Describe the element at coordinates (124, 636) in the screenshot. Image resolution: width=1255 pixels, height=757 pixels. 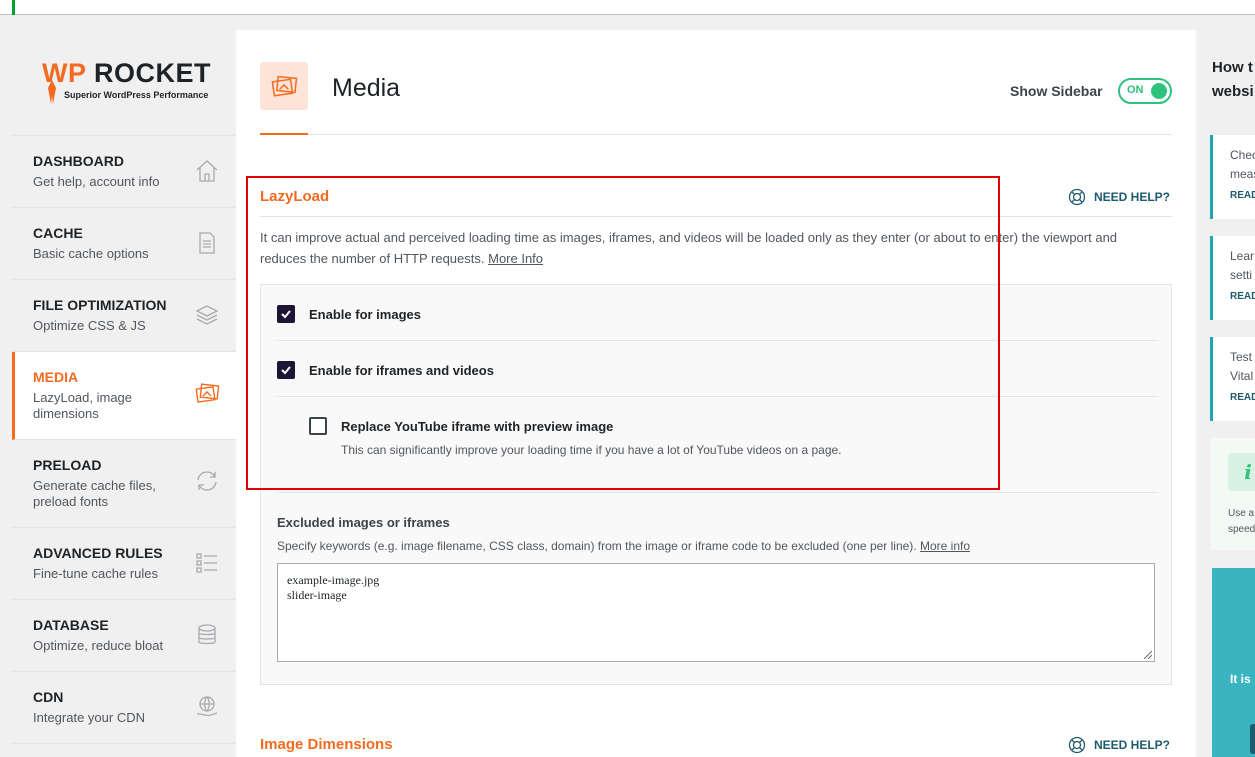
I see `nav-item-database: DATABASE Optimize, reduce bloat` at that location.